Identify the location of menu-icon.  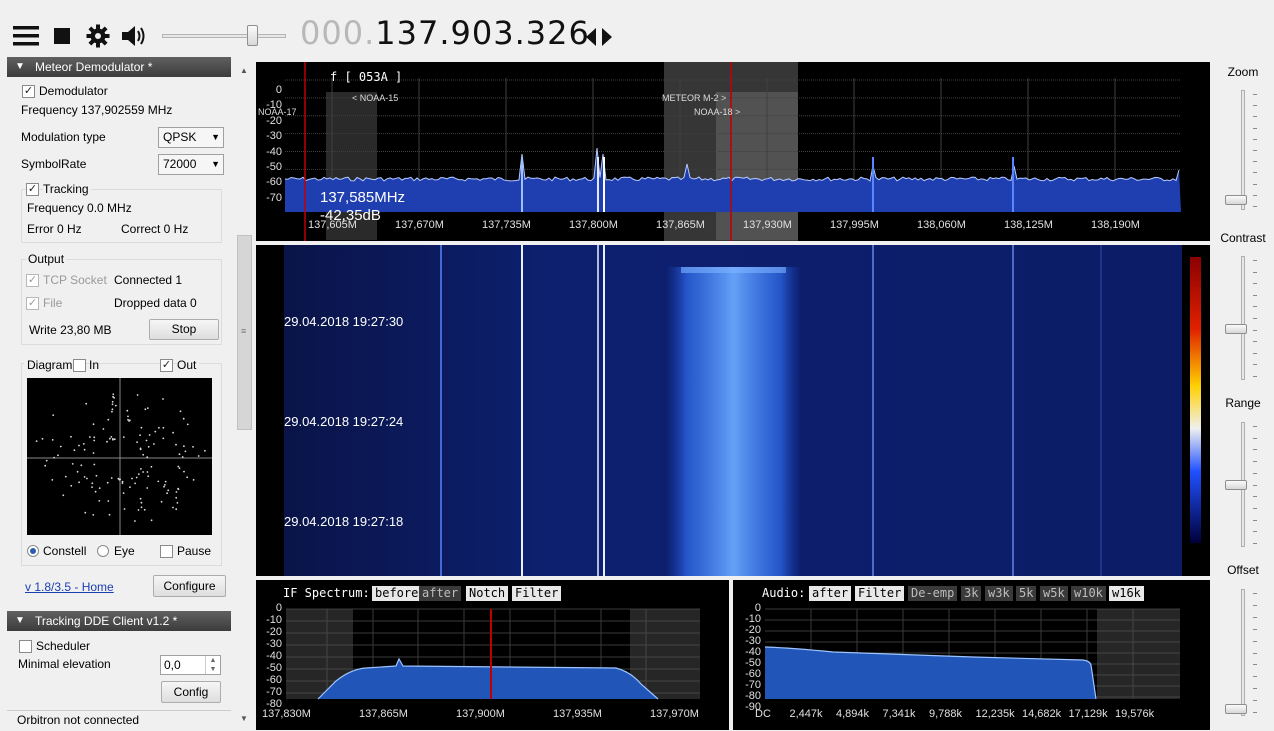
(26, 36).